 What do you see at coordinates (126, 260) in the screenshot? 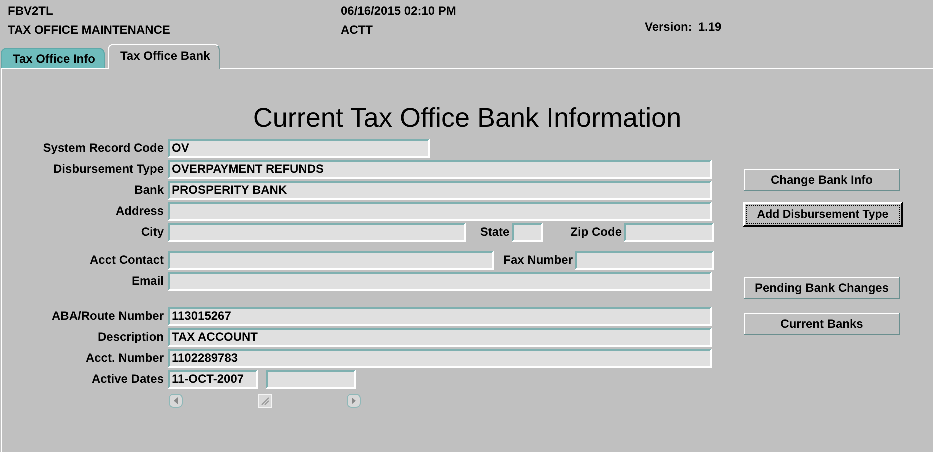
I see `field-label: Acct Contact` at bounding box center [126, 260].